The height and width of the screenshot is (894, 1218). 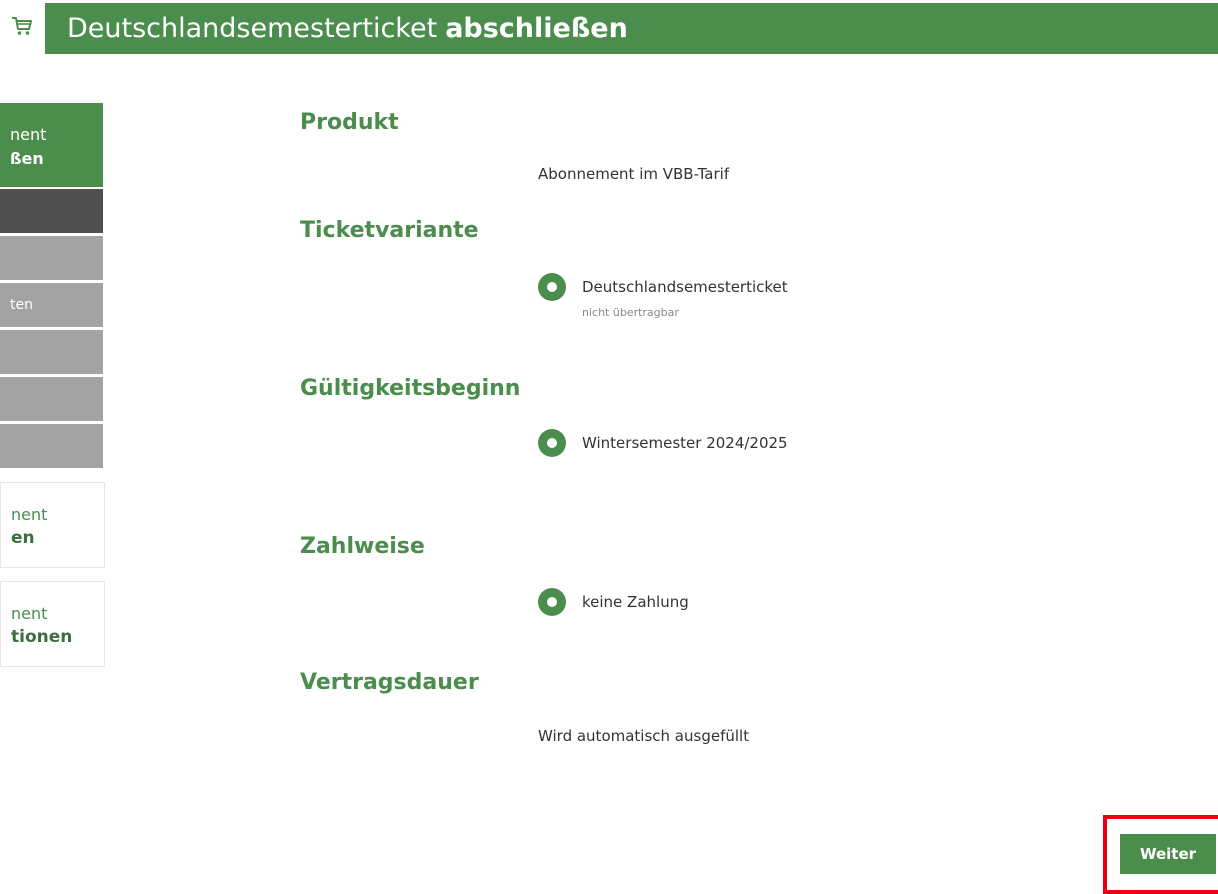 What do you see at coordinates (1168, 854) in the screenshot?
I see `next-button: Weiter` at bounding box center [1168, 854].